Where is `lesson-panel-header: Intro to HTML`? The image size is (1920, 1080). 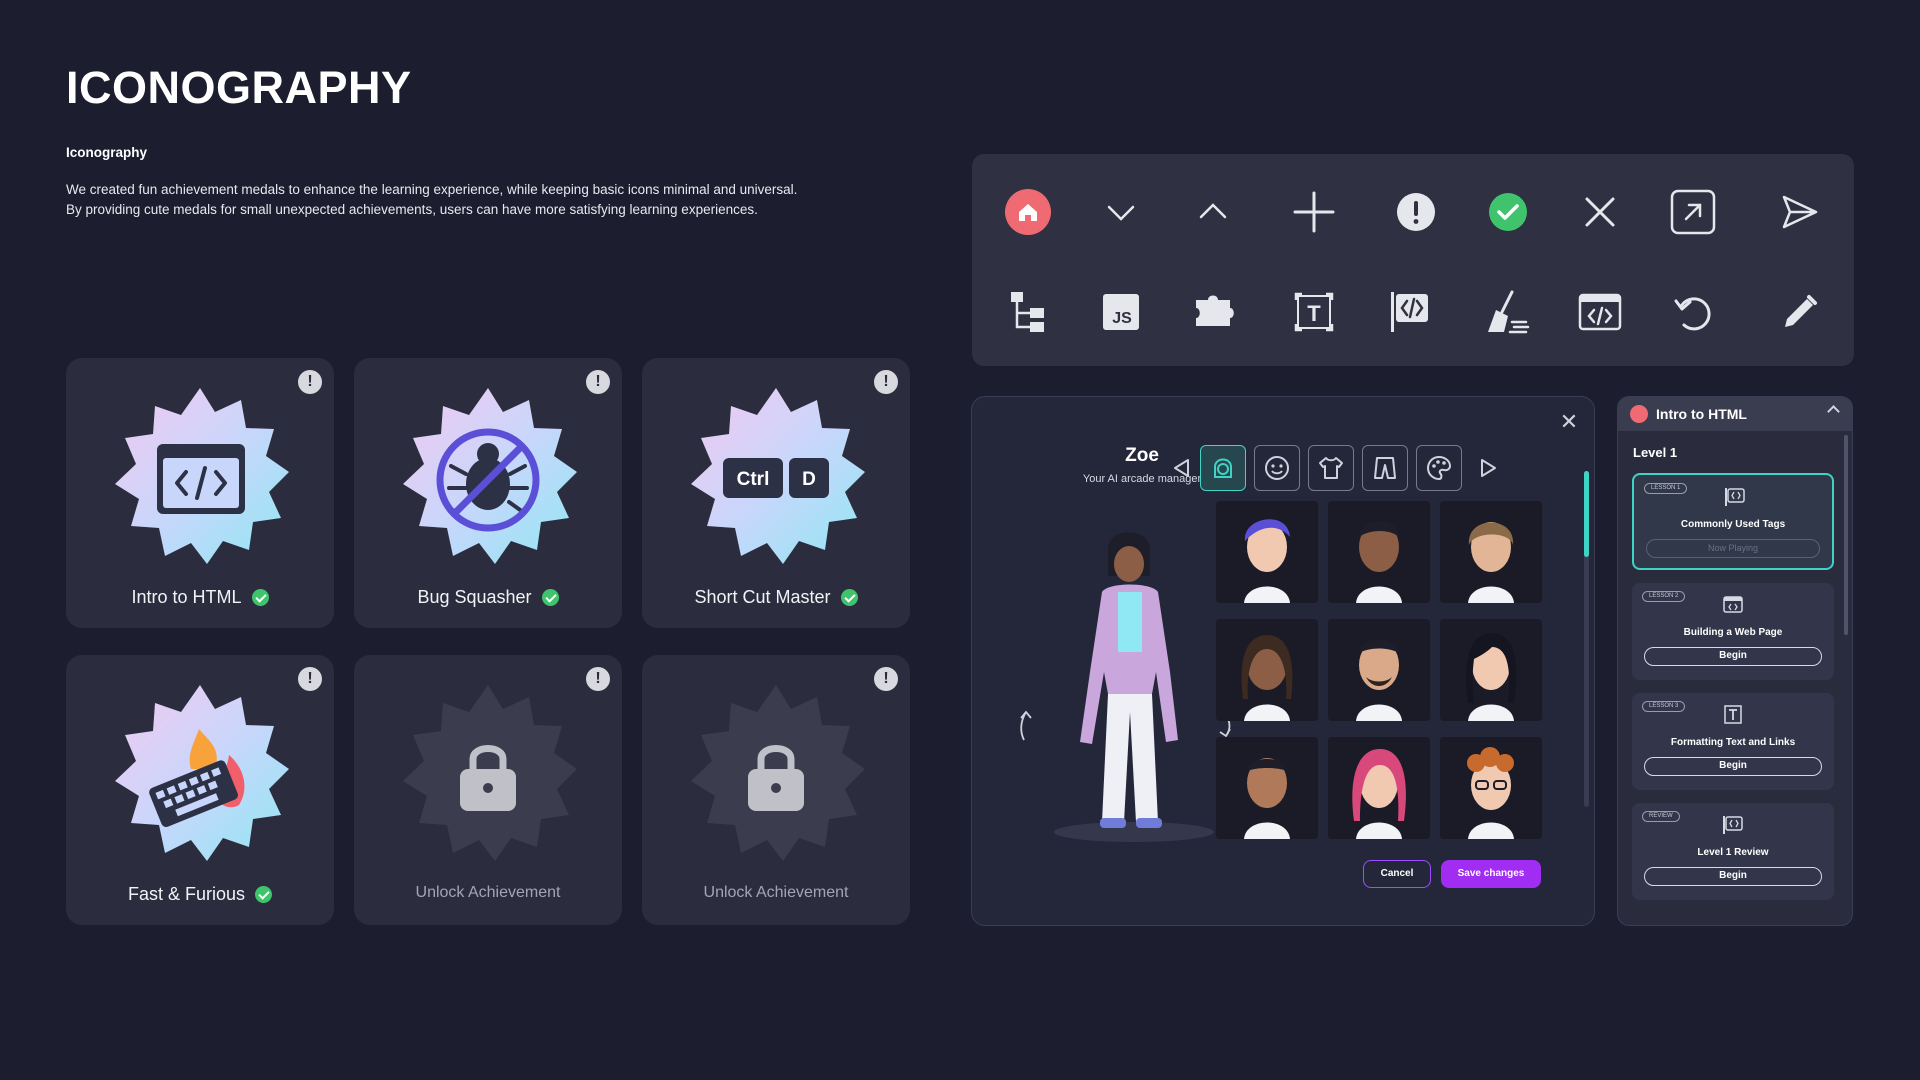
lesson-panel-header: Intro to HTML is located at coordinates (1735, 414).